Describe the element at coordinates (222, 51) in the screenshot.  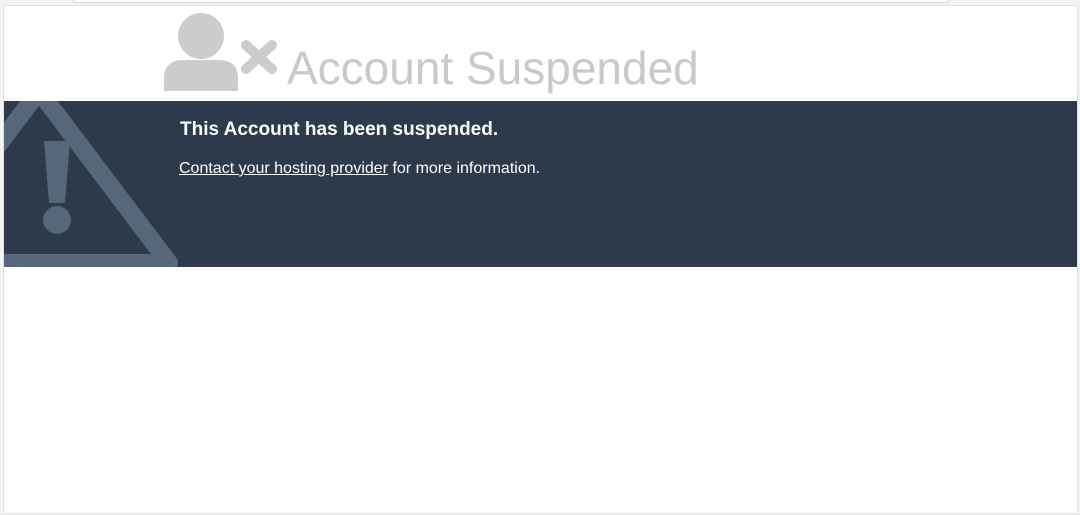
I see `user-x-icon` at that location.